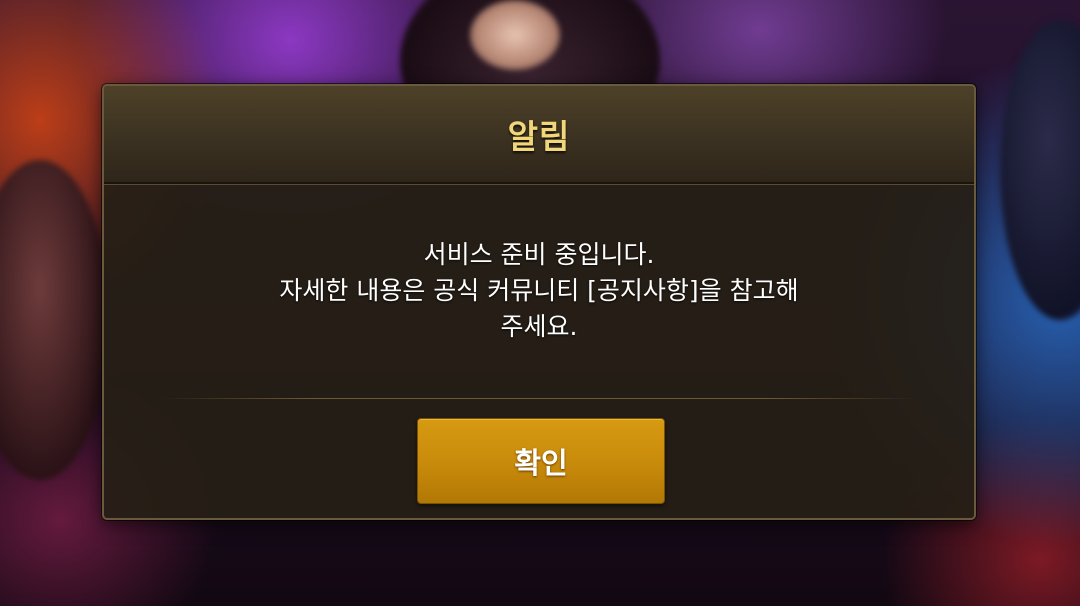 The width and height of the screenshot is (1080, 606). I want to click on message-line: 주세요., so click(539, 327).